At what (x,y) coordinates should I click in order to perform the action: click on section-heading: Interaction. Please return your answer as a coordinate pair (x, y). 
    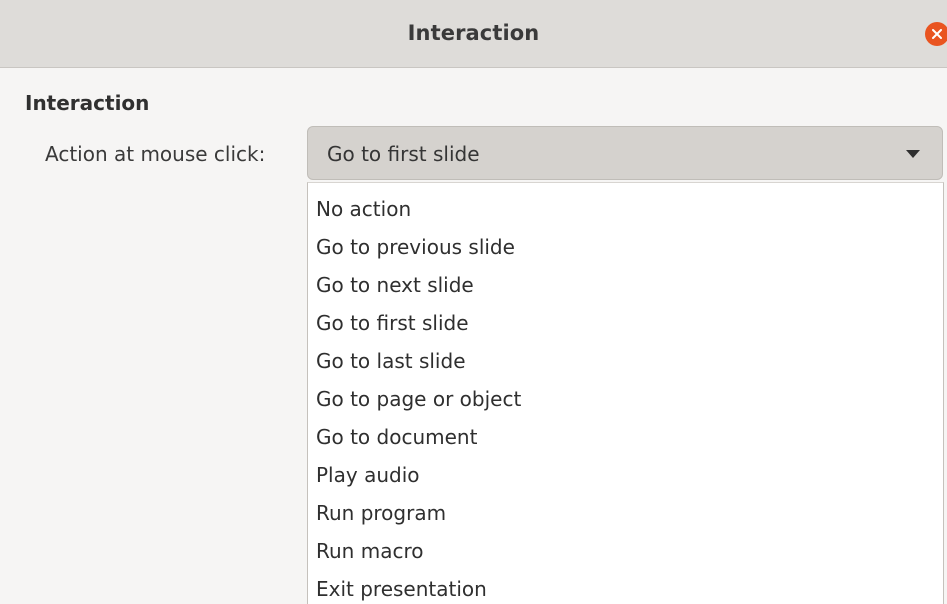
    Looking at the image, I should click on (87, 103).